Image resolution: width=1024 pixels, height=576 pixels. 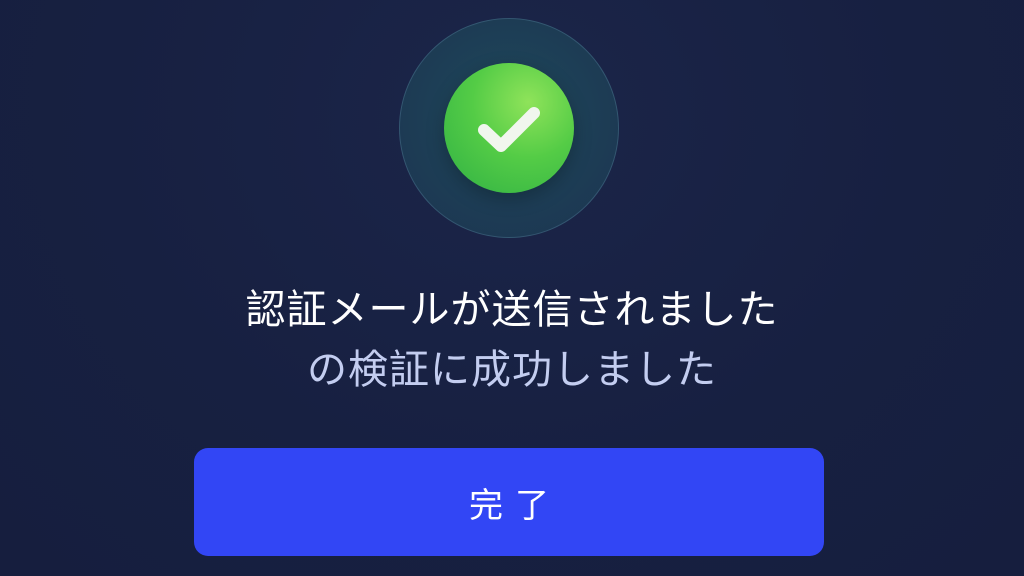 I want to click on checkmark-icon, so click(x=509, y=129).